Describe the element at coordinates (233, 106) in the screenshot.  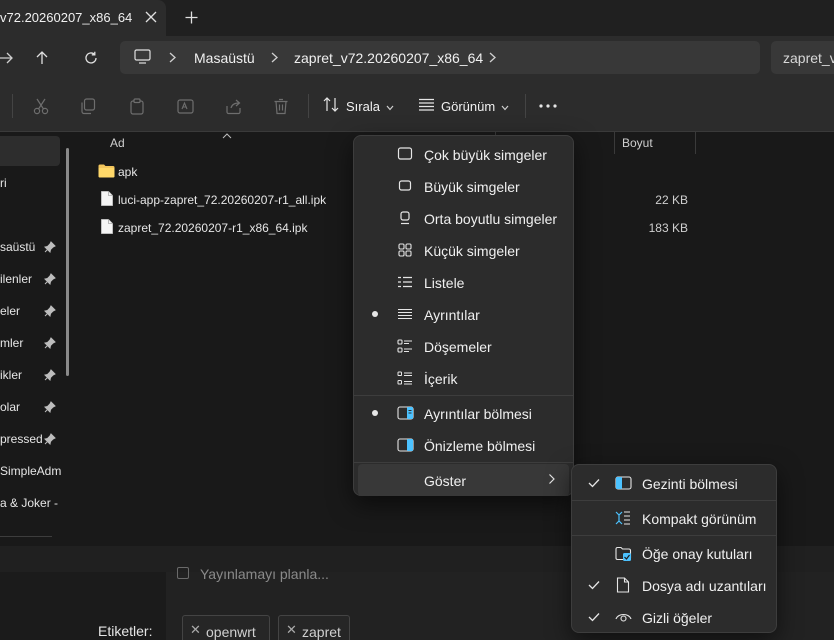
I see `share-icon` at that location.